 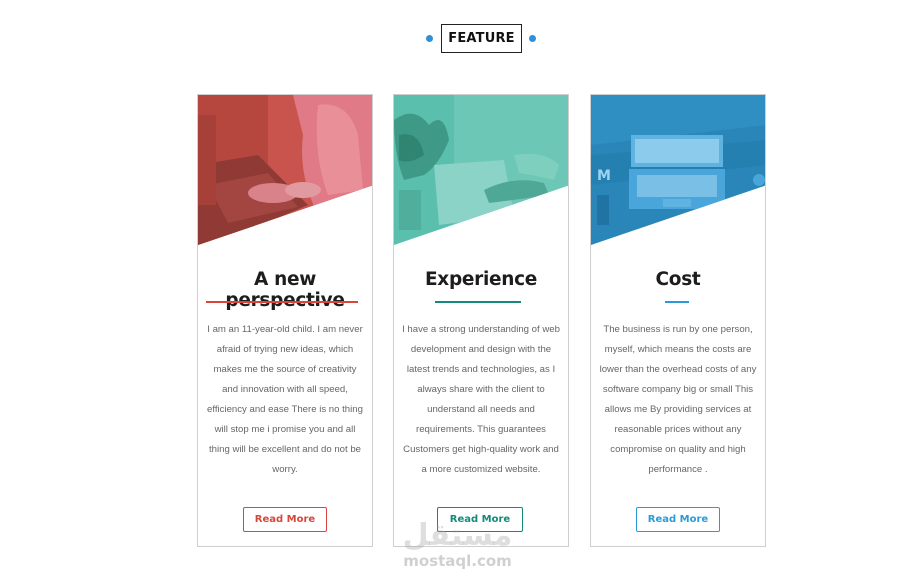 I want to click on section-header: FEATURE, so click(x=457, y=38).